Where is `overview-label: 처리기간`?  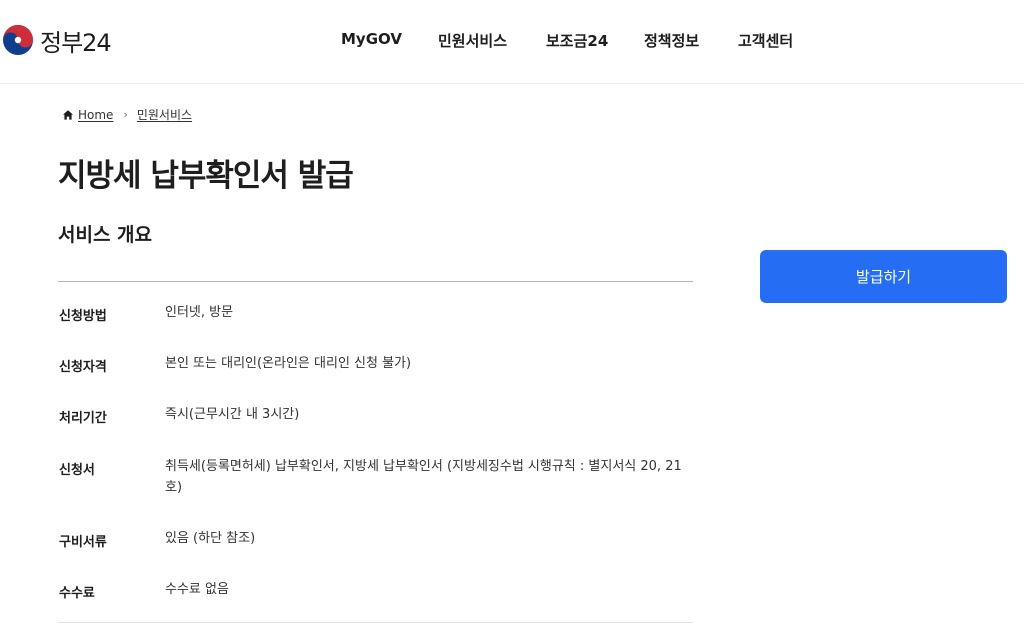
overview-label: 처리기간 is located at coordinates (83, 418).